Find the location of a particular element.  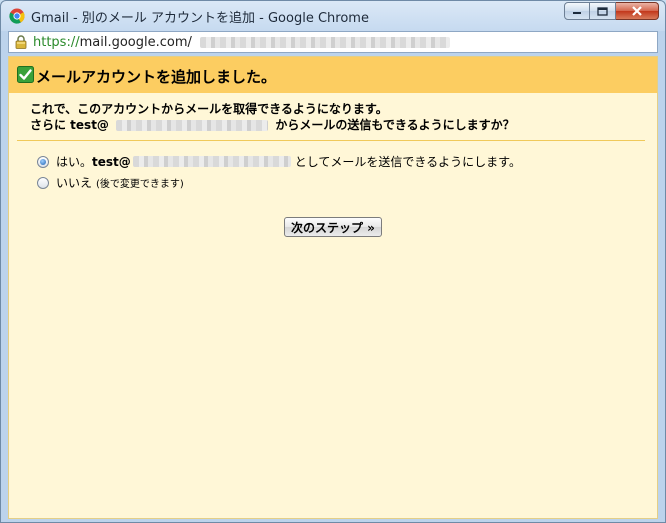

option-no-note: (後で変更できます) is located at coordinates (140, 184).